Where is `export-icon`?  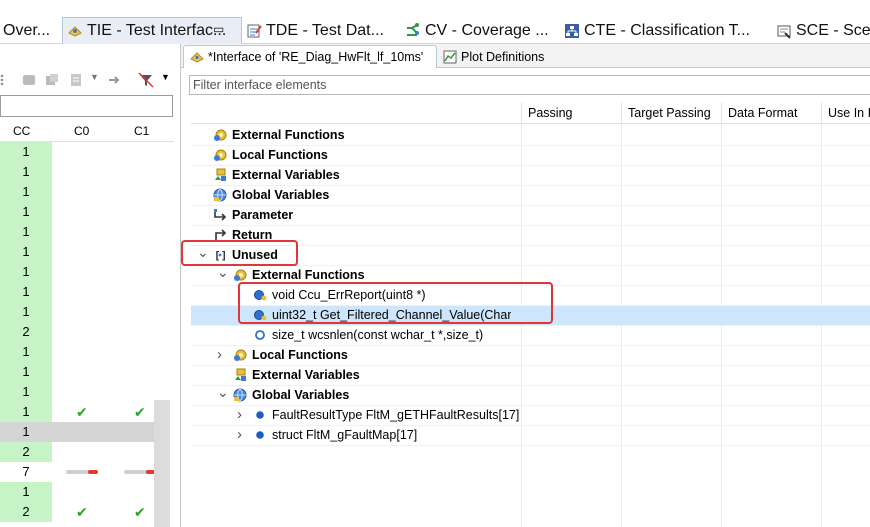 export-icon is located at coordinates (114, 80).